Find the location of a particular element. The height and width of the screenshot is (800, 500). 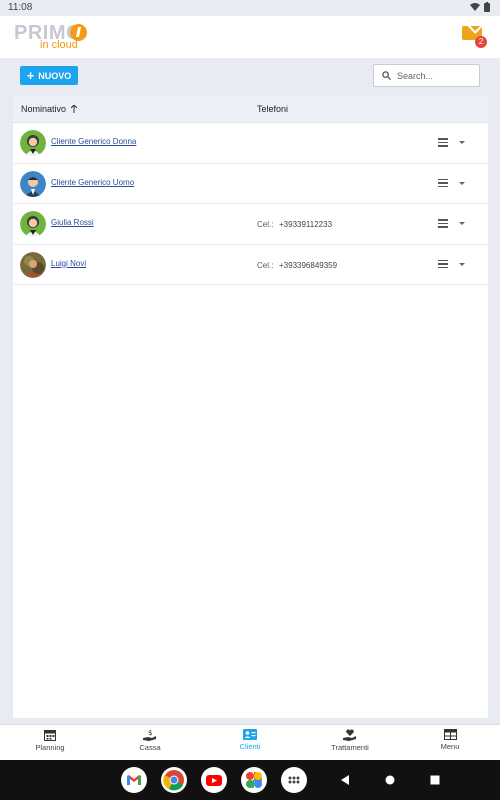

photo-avatar-icon is located at coordinates (33, 264).